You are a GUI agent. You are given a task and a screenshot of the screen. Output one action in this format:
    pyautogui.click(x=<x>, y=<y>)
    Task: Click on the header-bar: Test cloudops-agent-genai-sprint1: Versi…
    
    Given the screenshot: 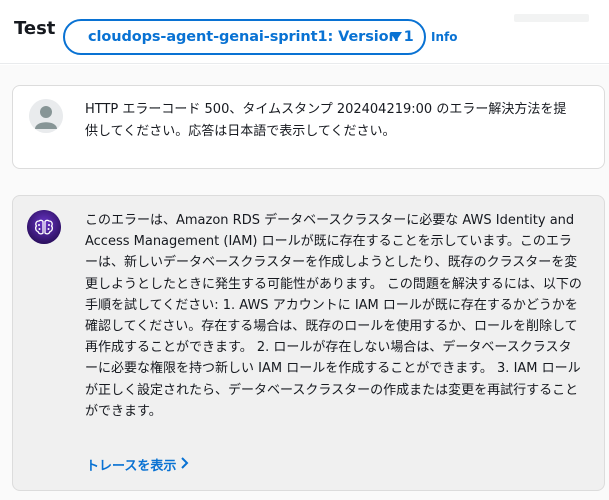 What is the action you would take?
    pyautogui.click(x=304, y=32)
    